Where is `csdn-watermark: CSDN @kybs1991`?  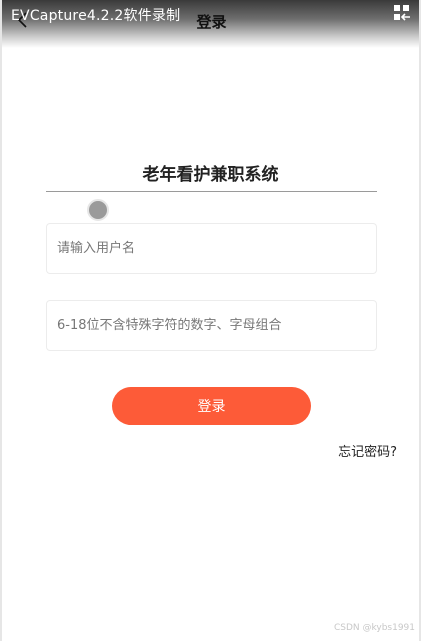 csdn-watermark: CSDN @kybs1991 is located at coordinates (374, 628).